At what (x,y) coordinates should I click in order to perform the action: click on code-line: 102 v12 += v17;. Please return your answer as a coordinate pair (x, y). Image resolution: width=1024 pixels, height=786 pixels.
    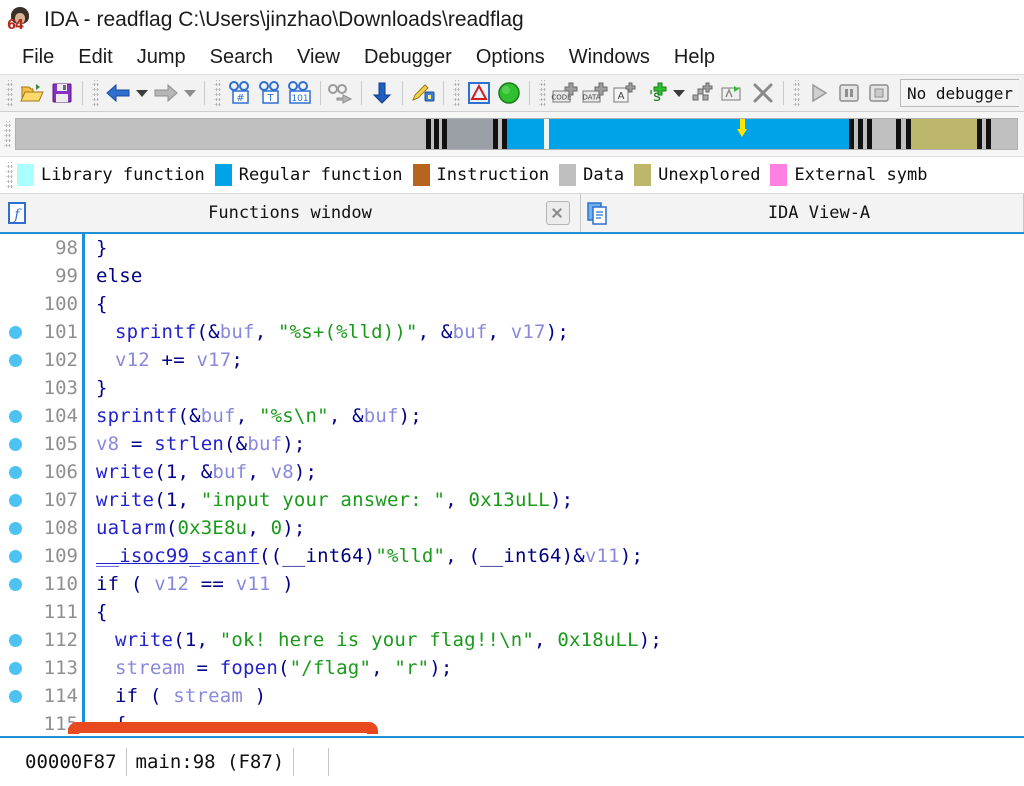
    Looking at the image, I should click on (512, 360).